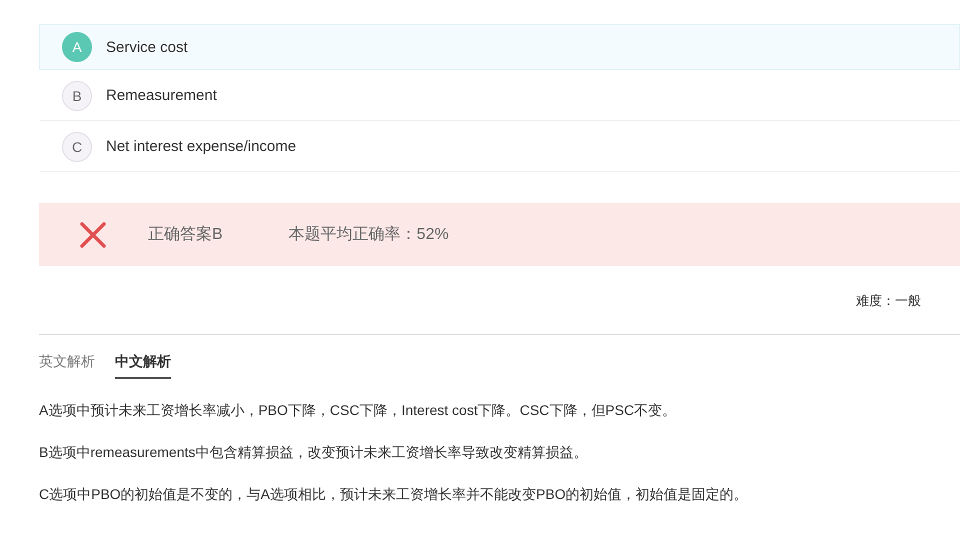  I want to click on cross-icon, so click(93, 234).